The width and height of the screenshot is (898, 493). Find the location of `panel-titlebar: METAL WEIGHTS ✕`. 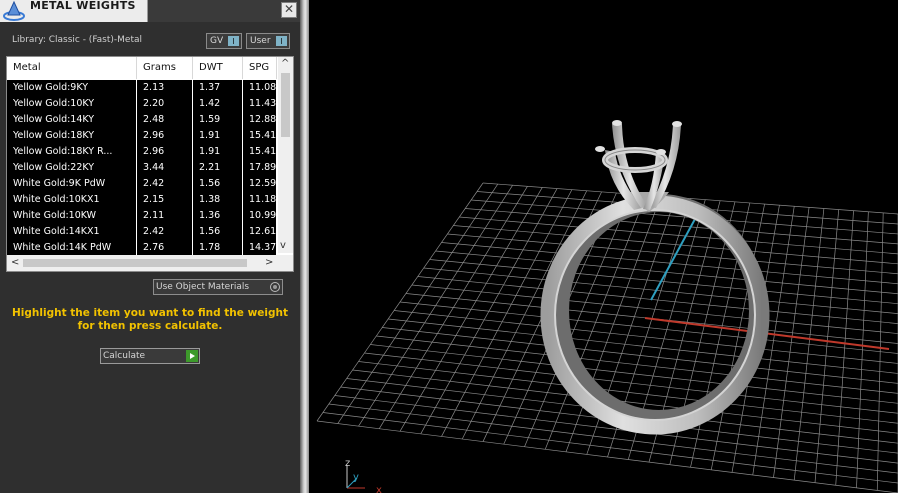

panel-titlebar: METAL WEIGHTS ✕ is located at coordinates (150, 11).